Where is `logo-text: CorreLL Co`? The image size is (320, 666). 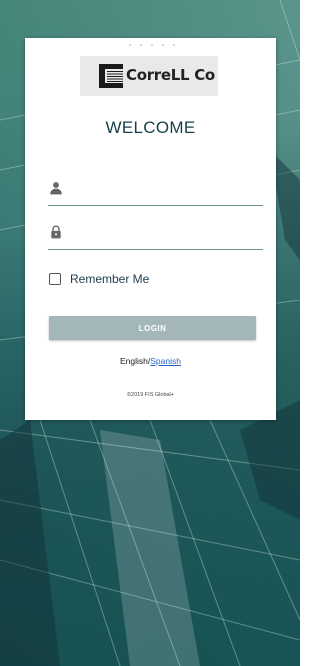 logo-text: CorreLL Co is located at coordinates (170, 75).